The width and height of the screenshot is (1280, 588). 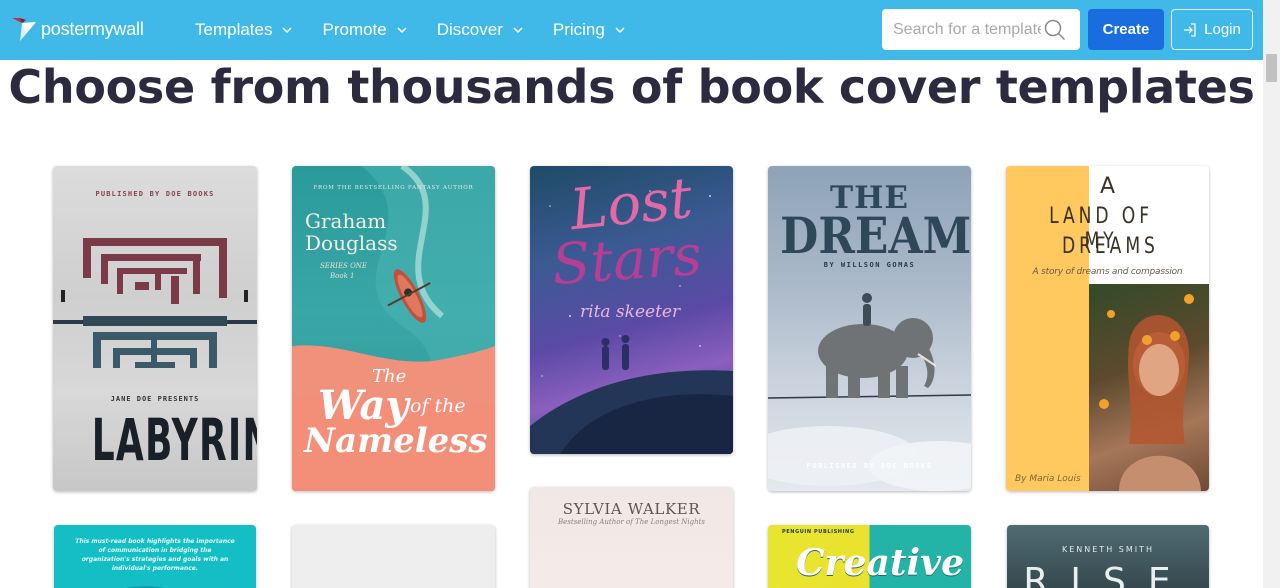 I want to click on card-author: Graham Douglass, so click(x=351, y=232).